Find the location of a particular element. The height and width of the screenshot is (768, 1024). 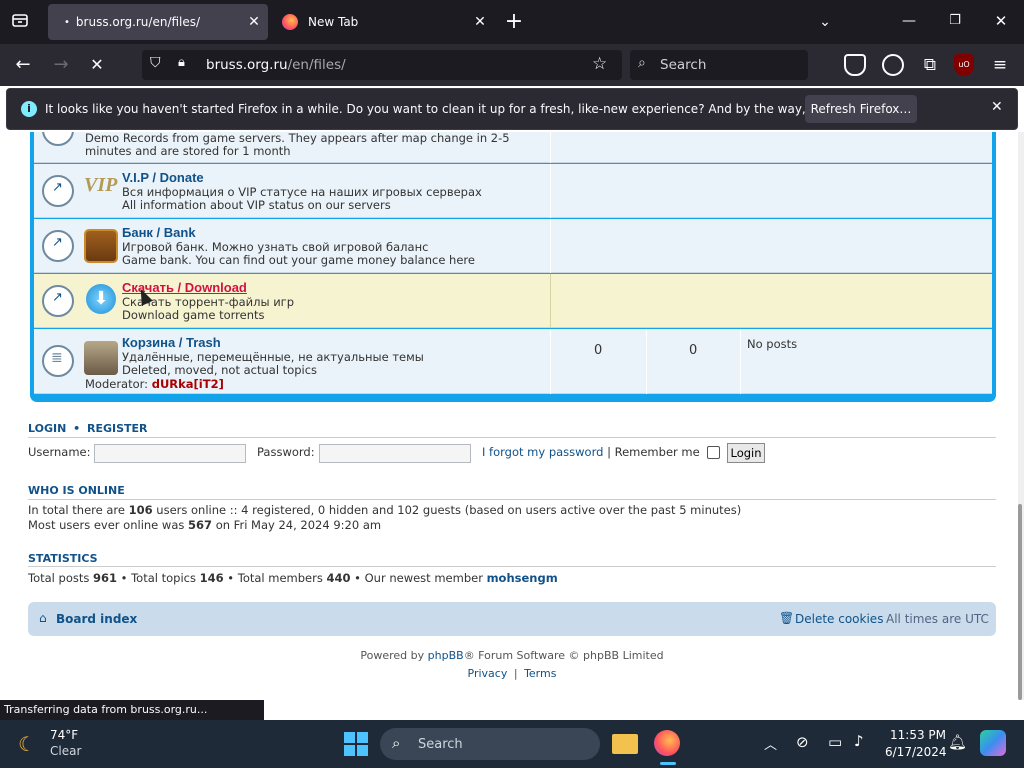

show-hidden-icons-chevron: ︿ is located at coordinates (770, 743).